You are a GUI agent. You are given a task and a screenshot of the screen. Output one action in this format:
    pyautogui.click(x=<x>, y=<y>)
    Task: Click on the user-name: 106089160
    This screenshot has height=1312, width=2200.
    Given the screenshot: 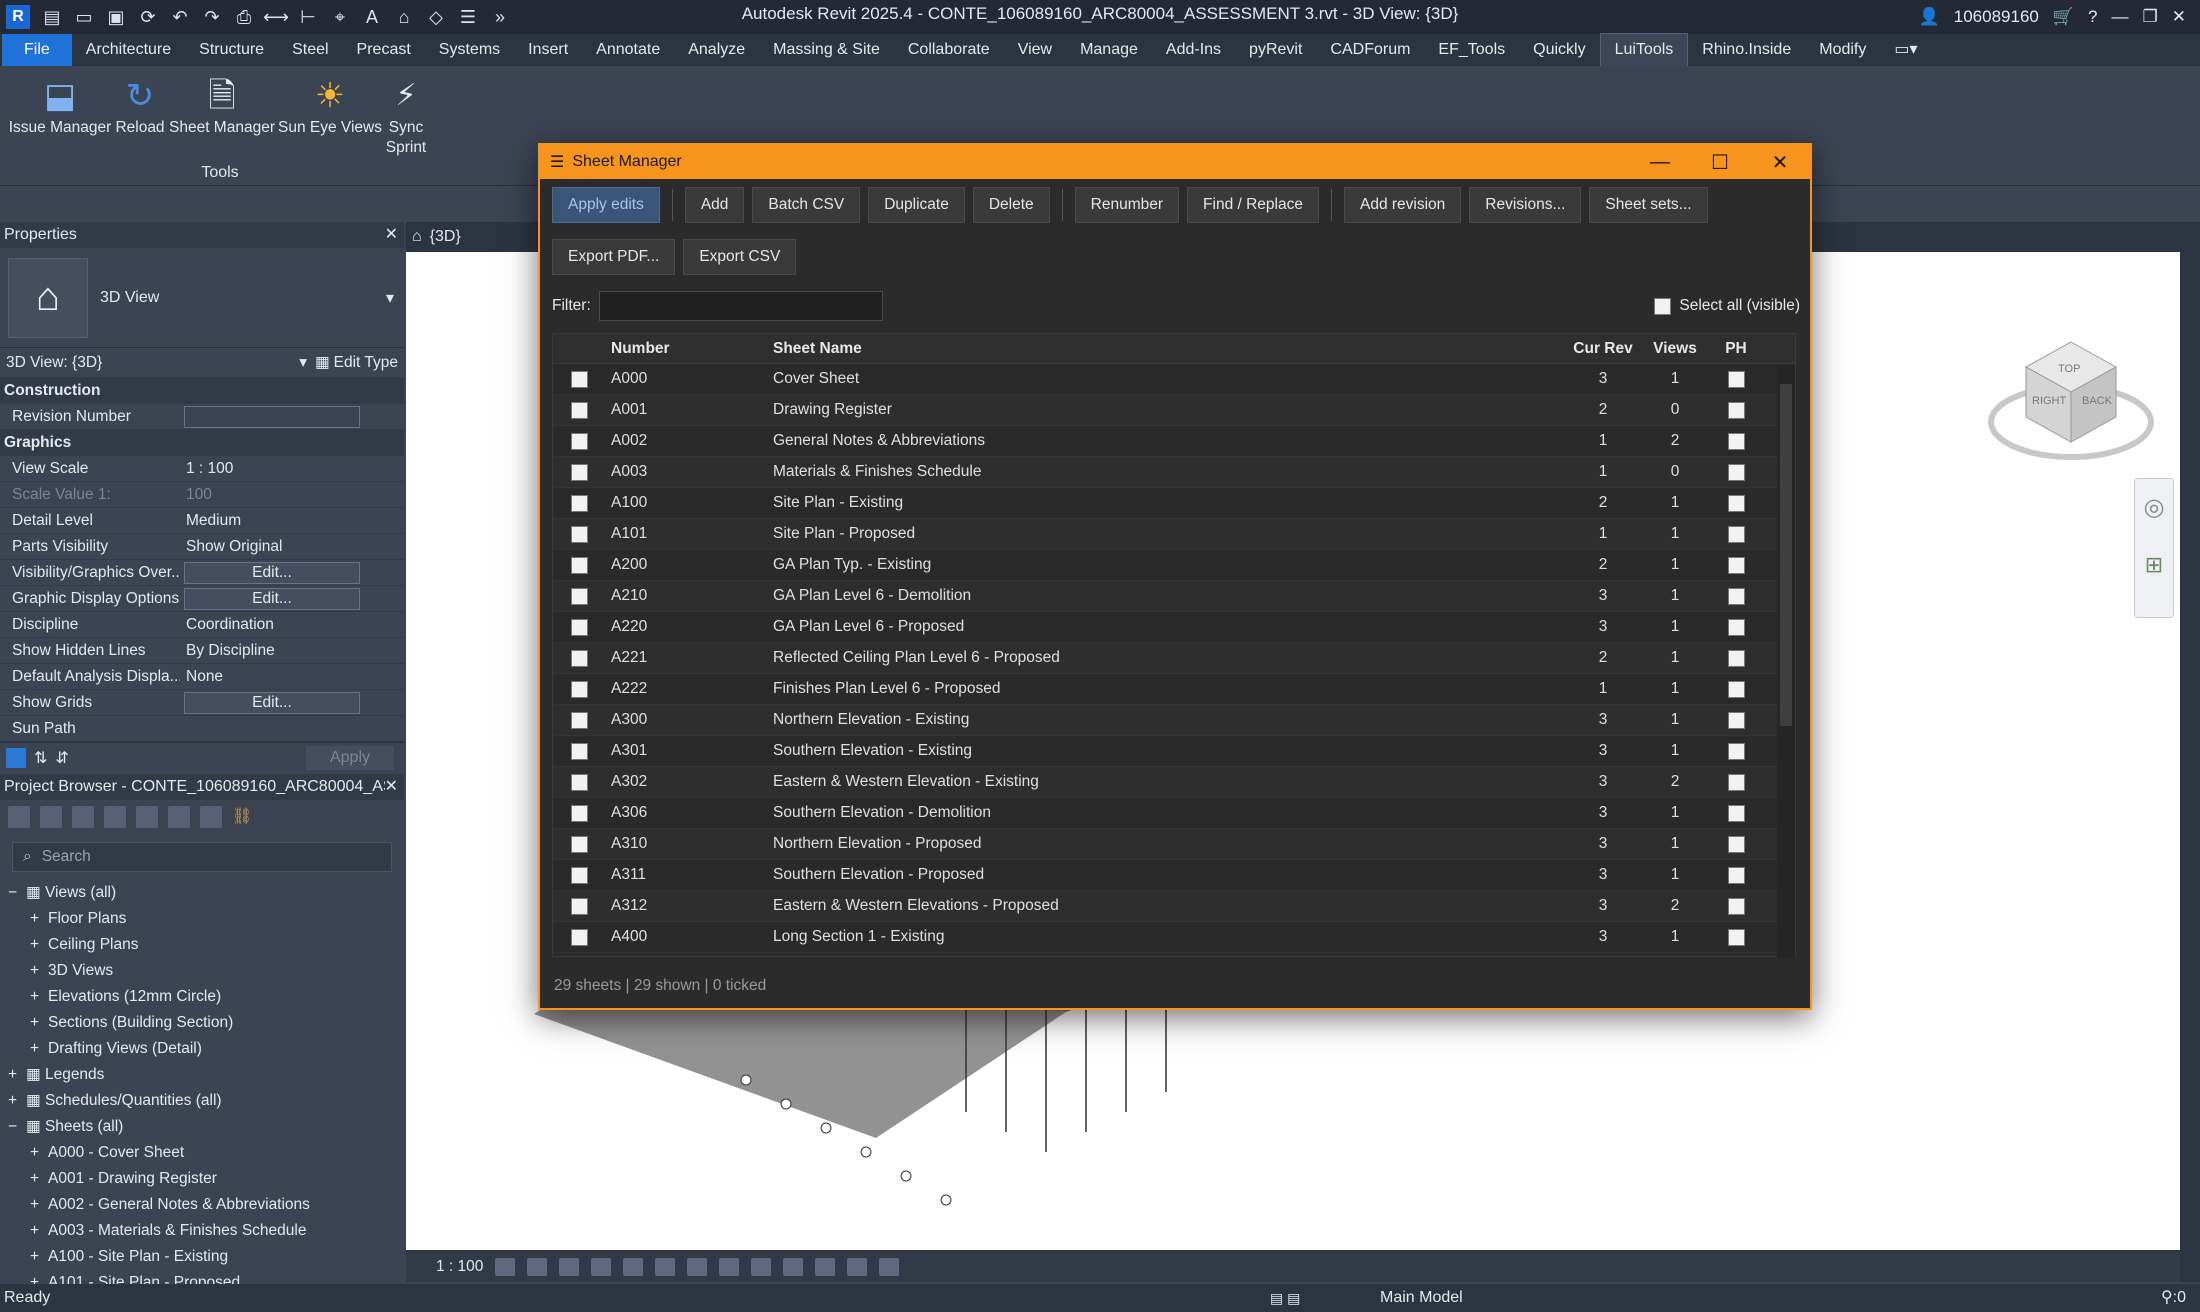 What is the action you would take?
    pyautogui.click(x=1996, y=17)
    